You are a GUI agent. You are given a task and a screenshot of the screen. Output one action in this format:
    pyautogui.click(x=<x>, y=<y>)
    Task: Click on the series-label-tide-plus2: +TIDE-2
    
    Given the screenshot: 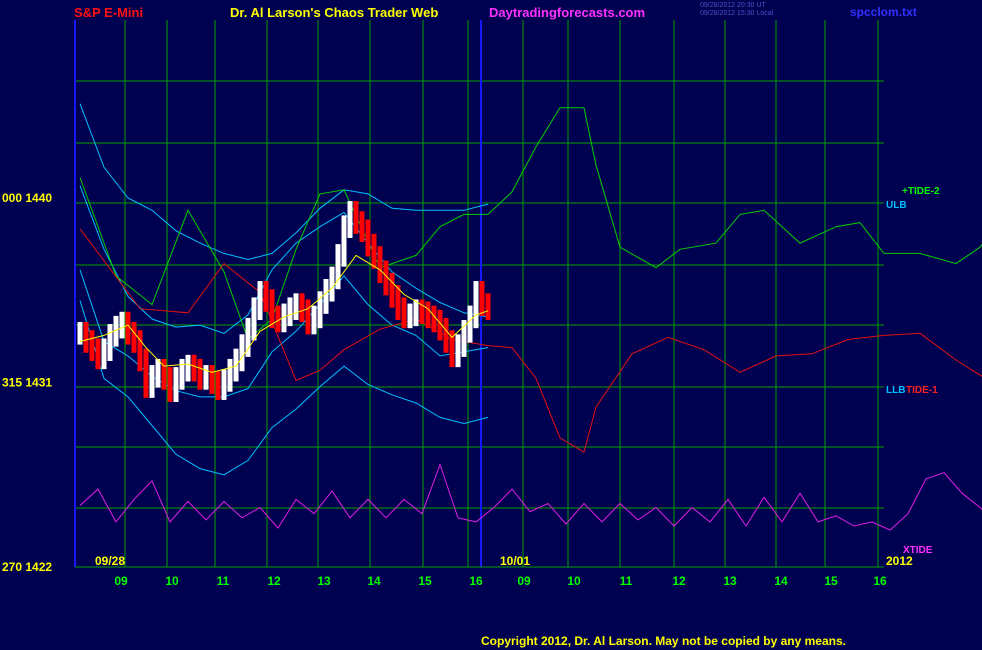 What is the action you would take?
    pyautogui.click(x=921, y=191)
    